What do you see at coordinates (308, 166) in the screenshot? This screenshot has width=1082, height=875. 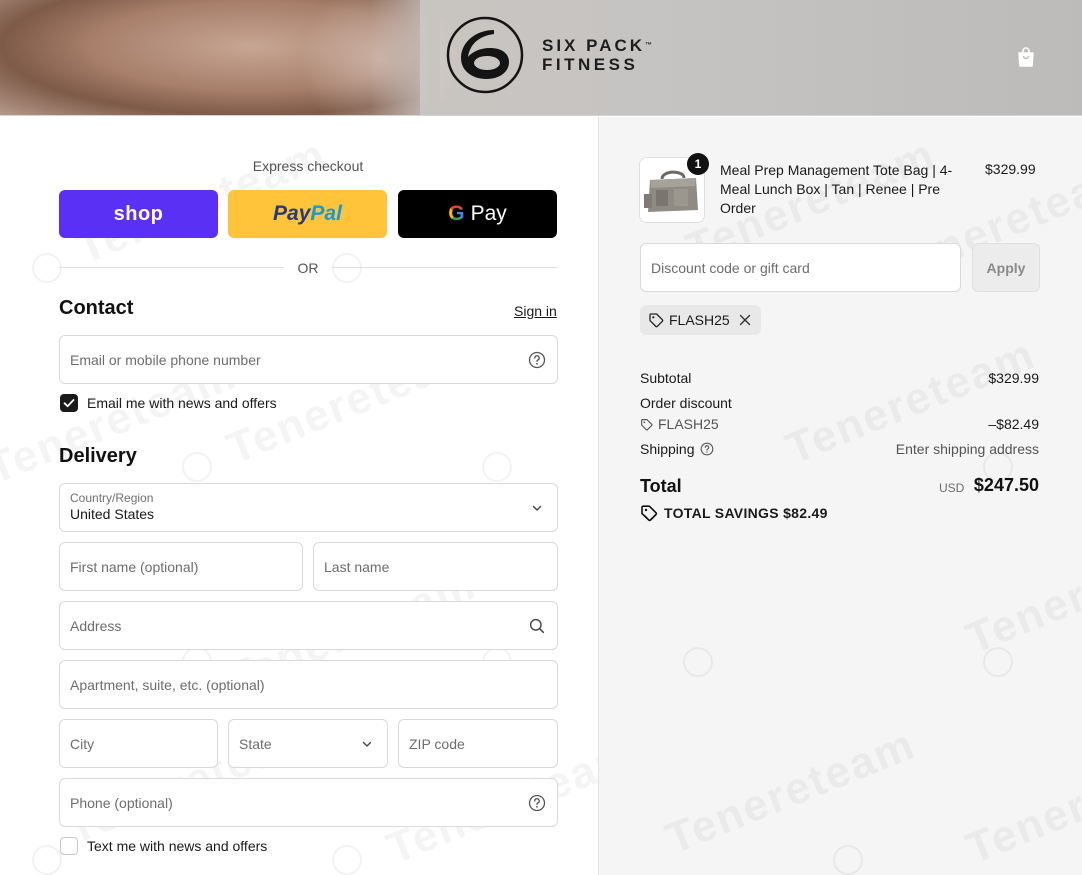 I see `express-checkout-title: Express checkout` at bounding box center [308, 166].